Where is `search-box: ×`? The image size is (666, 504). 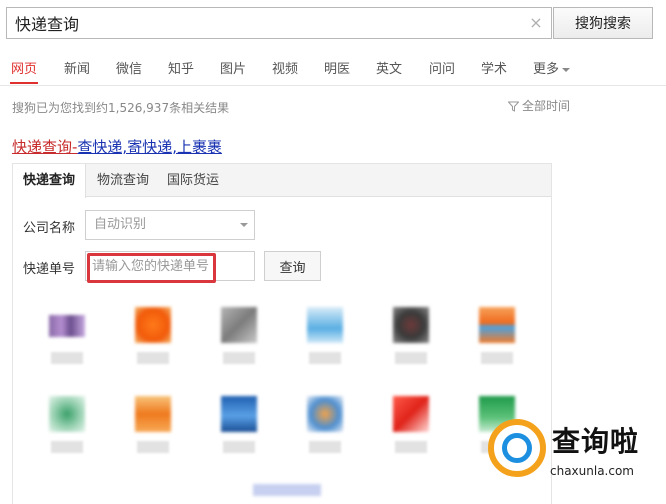 search-box: × is located at coordinates (279, 23).